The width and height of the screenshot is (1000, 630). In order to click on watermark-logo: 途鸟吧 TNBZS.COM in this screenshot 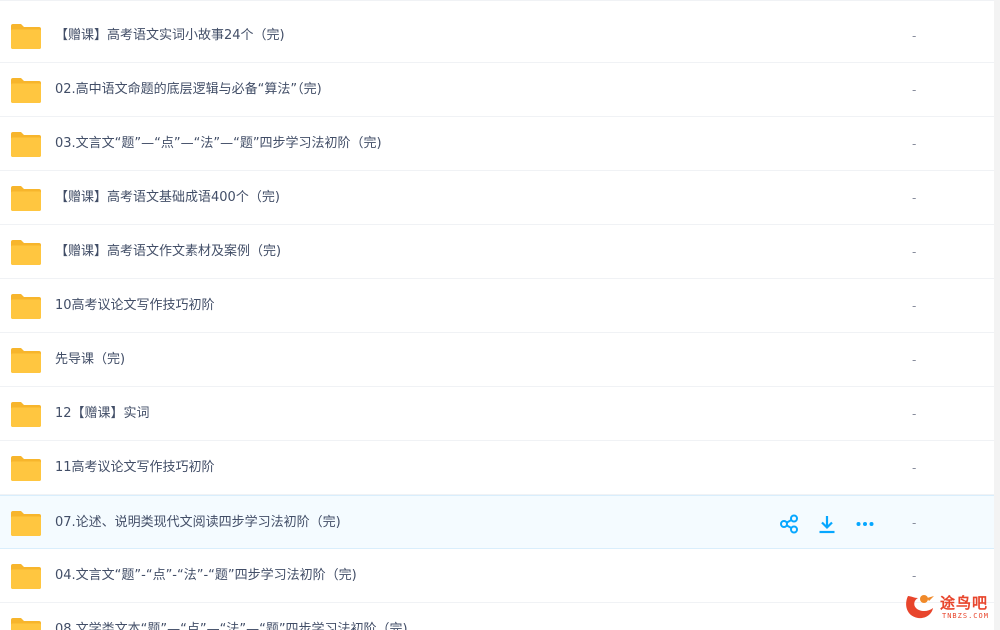, I will do `click(949, 608)`.